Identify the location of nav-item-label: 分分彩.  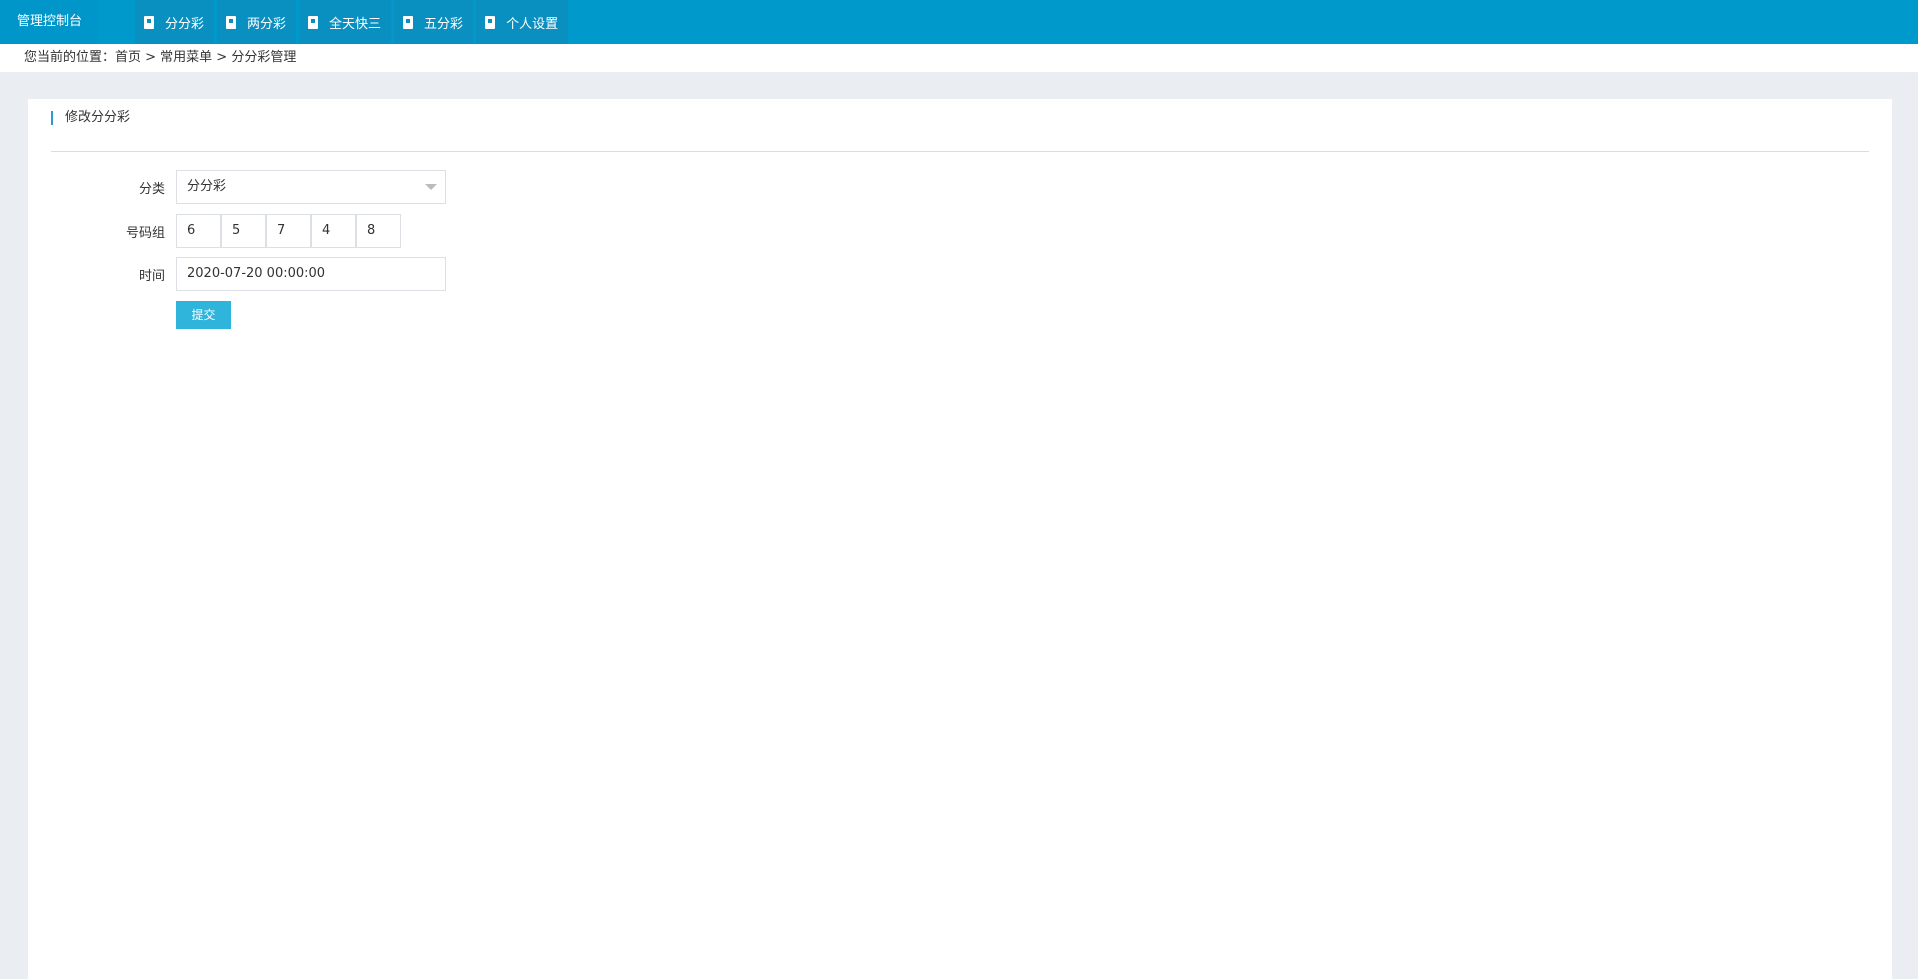
(185, 24).